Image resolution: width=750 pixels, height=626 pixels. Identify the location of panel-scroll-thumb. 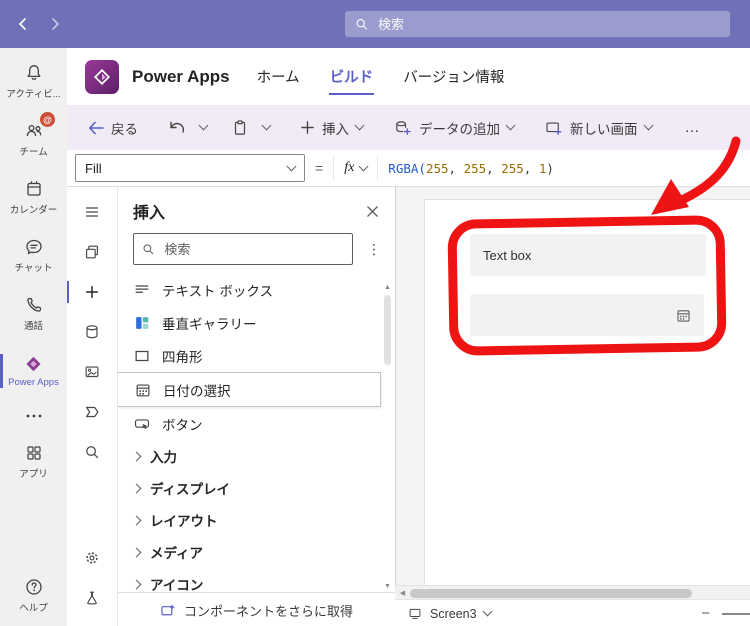
(387, 330).